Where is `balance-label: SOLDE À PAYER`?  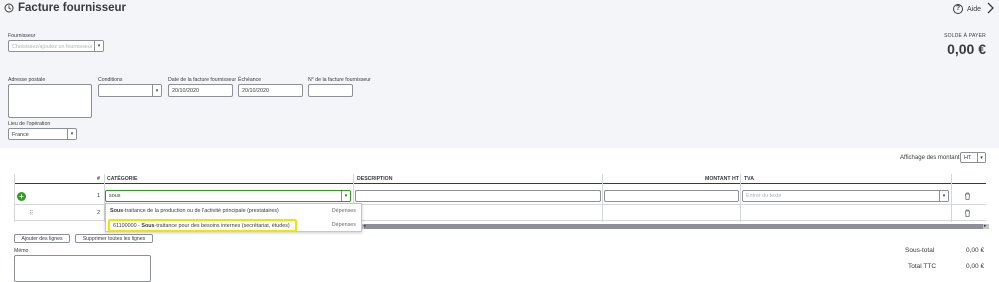 balance-label: SOLDE À PAYER is located at coordinates (965, 36).